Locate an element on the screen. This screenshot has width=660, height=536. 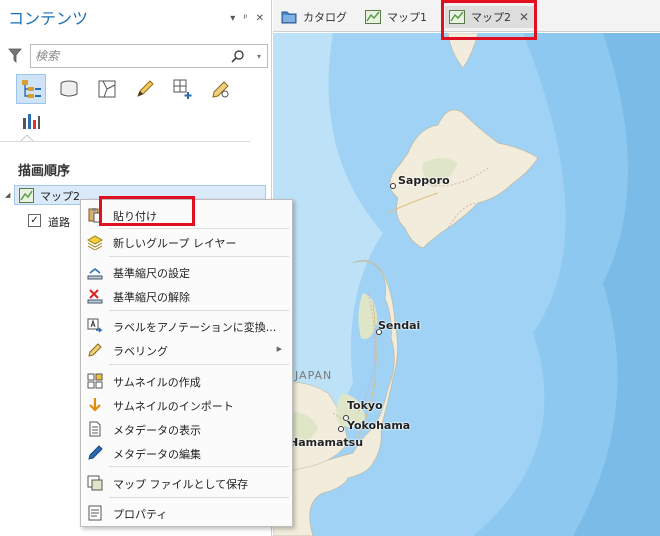
tab-label: マップ1 is located at coordinates (407, 17).